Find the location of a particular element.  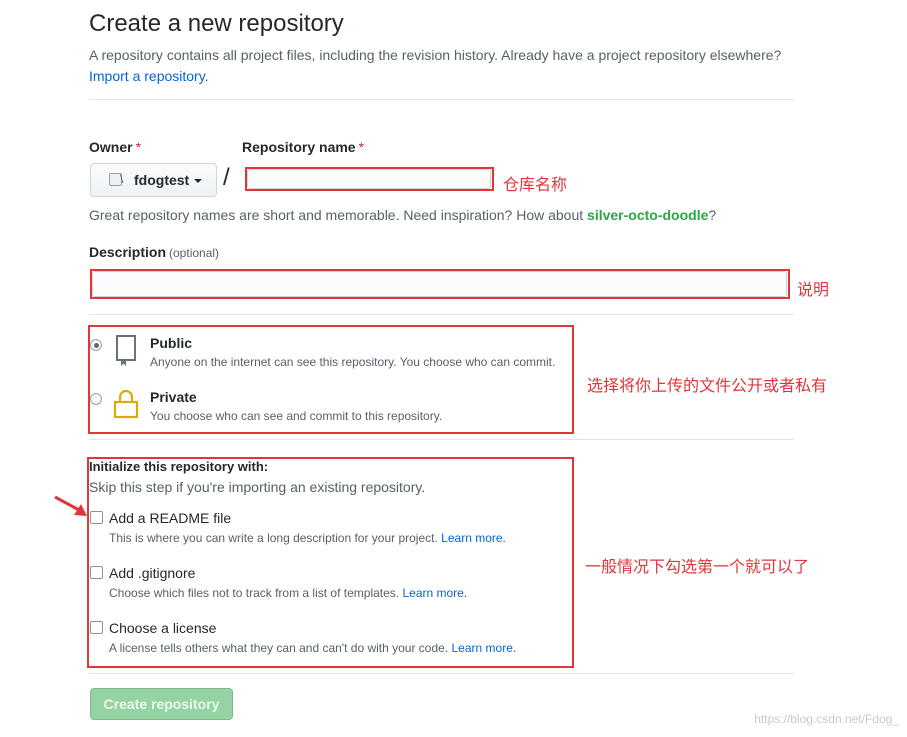

annotation-initialize: 一般情况下勾选第一个就可以了 is located at coordinates (697, 566).